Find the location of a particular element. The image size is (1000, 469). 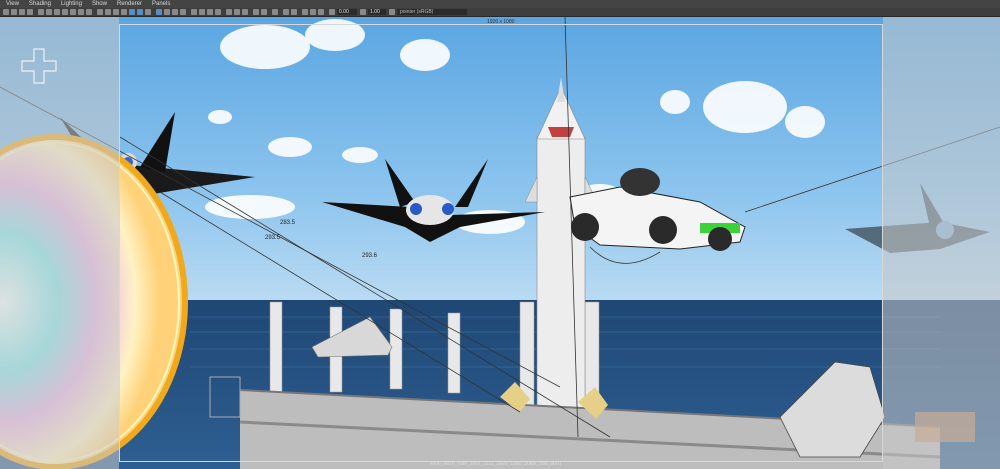

safe-action-icon is located at coordinates (81, 12).